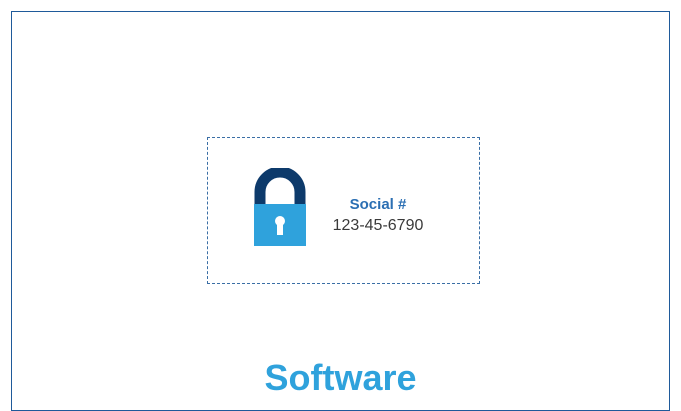  Describe the element at coordinates (378, 225) in the screenshot. I see `secure-data-value: 123-45-6790` at that location.